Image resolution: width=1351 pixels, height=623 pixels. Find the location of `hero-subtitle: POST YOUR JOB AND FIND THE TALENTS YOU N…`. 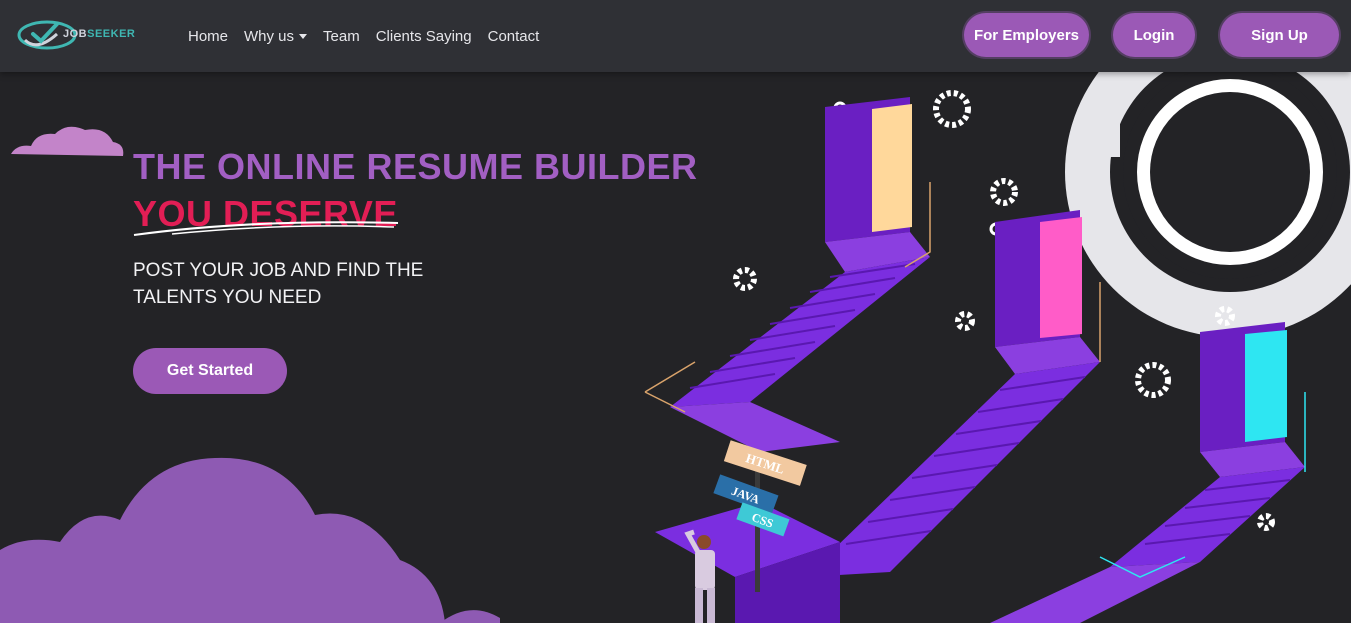

hero-subtitle: POST YOUR JOB AND FIND THE TALENTS YOU N… is located at coordinates (313, 284).